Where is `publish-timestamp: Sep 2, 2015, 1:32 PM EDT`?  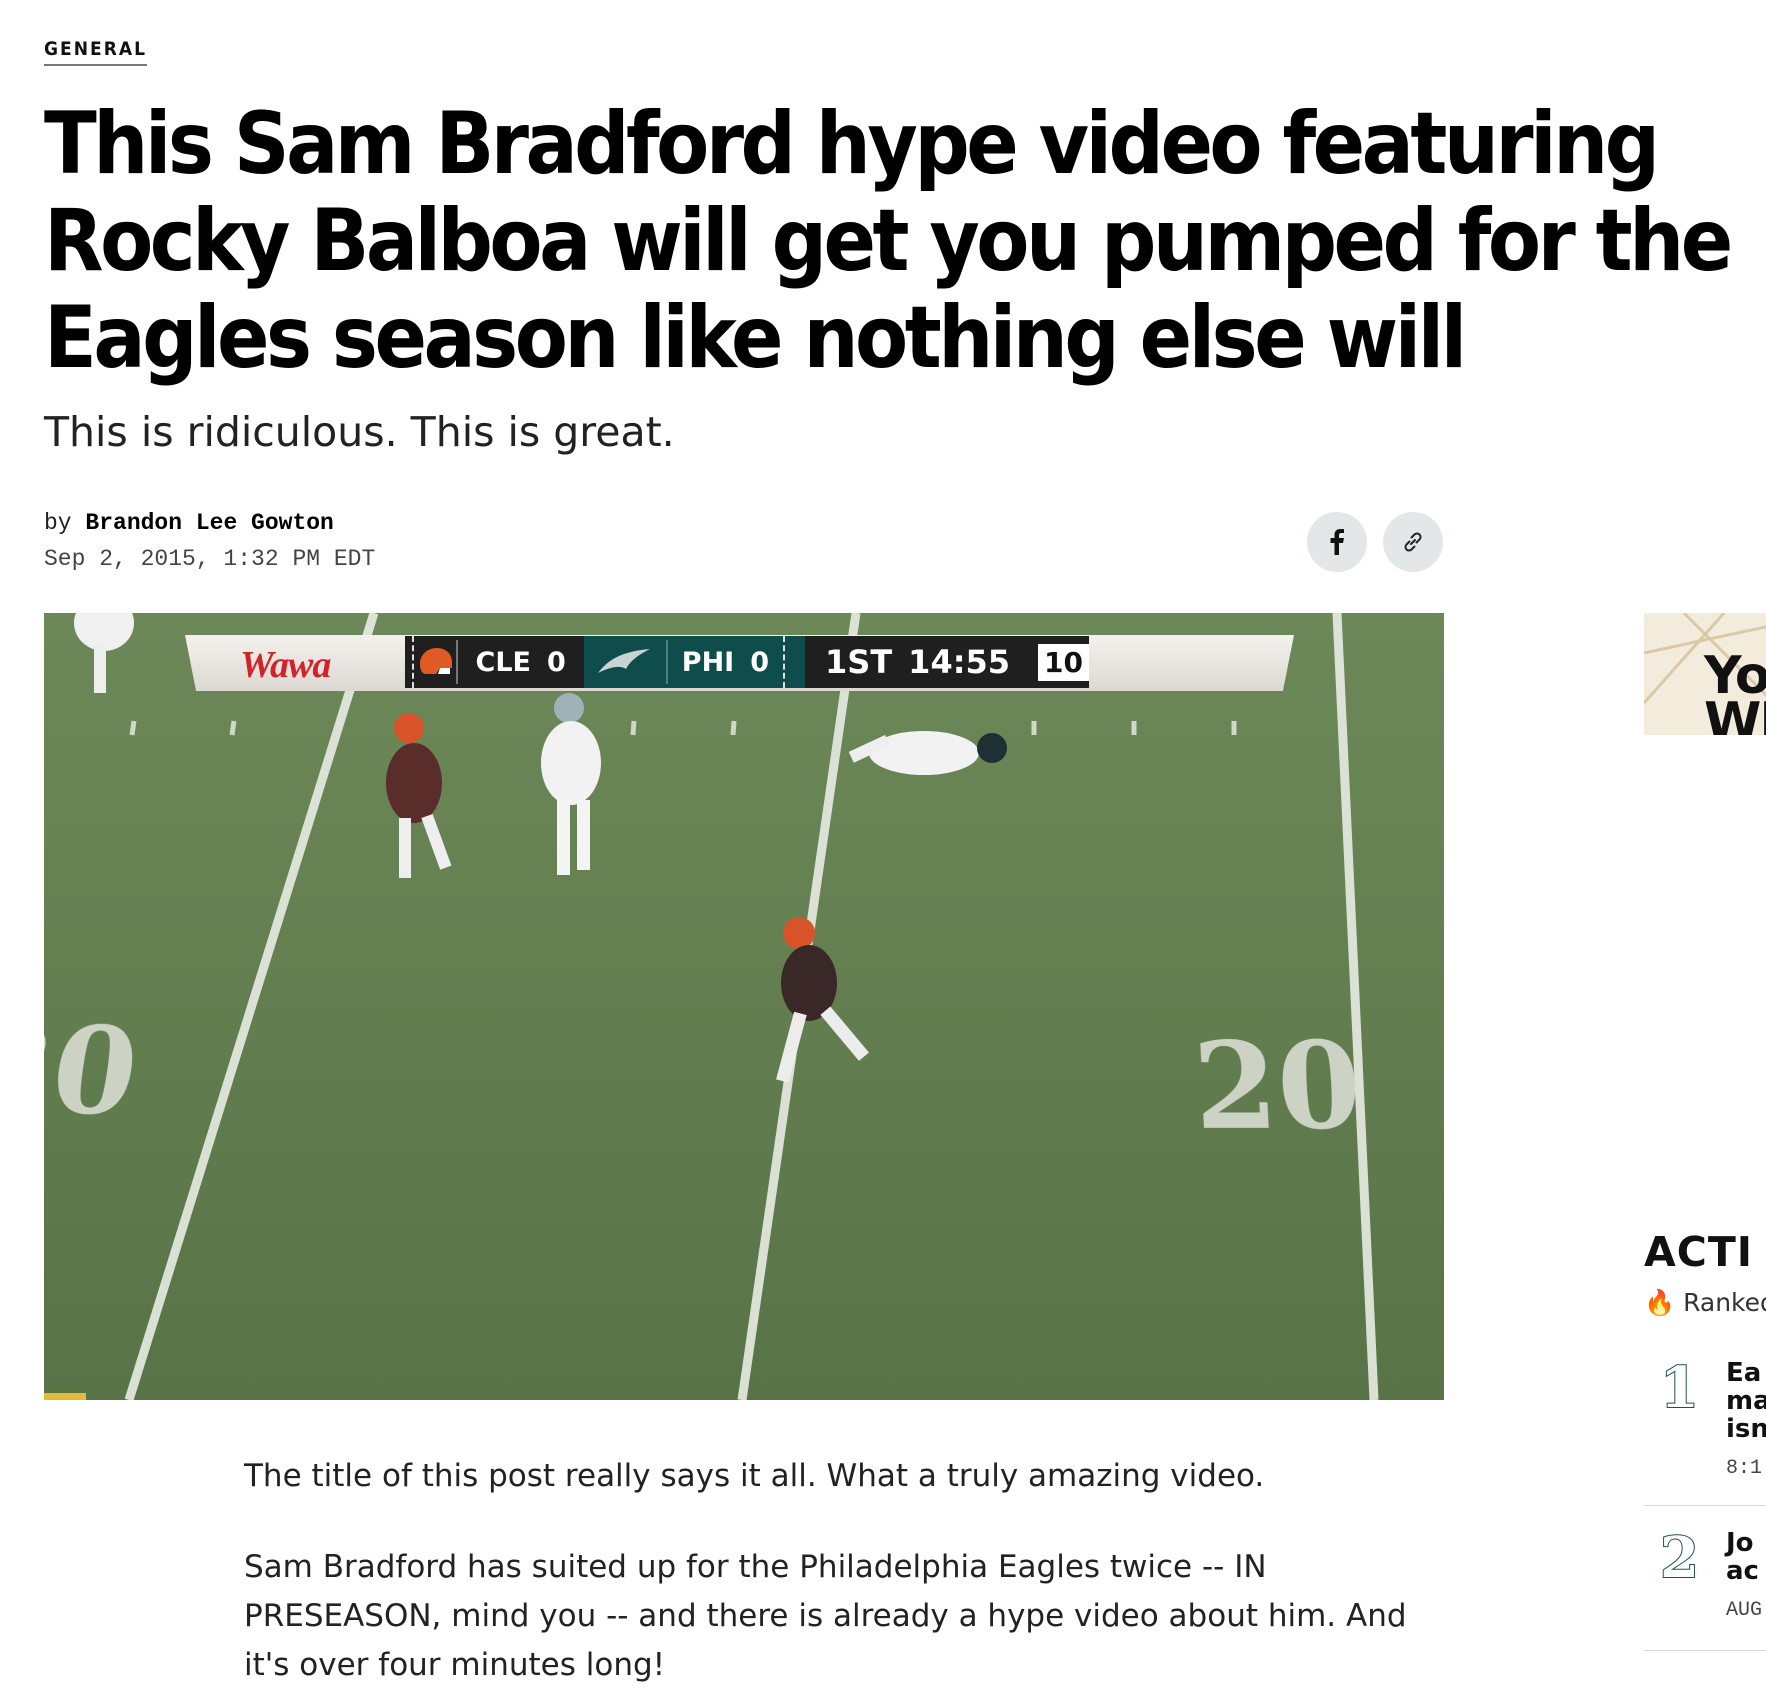 publish-timestamp: Sep 2, 2015, 1:32 PM EDT is located at coordinates (210, 559).